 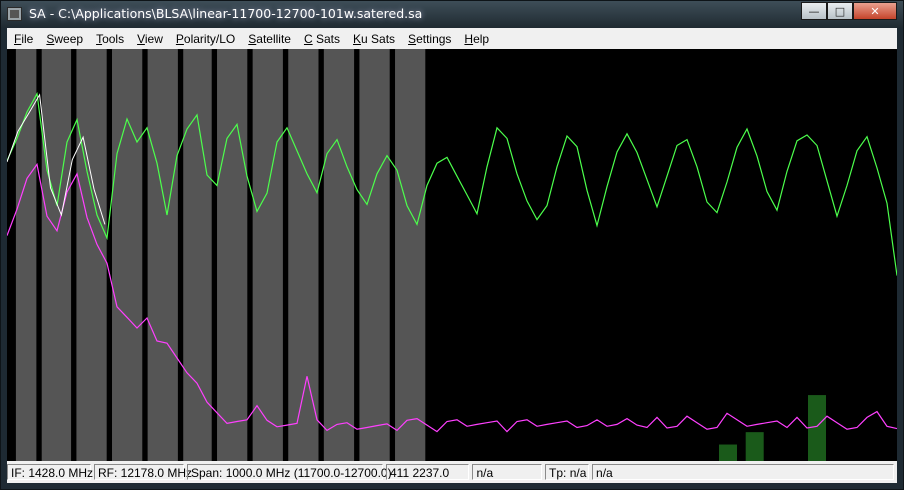 I want to click on menu-label: ile, so click(x=27, y=38).